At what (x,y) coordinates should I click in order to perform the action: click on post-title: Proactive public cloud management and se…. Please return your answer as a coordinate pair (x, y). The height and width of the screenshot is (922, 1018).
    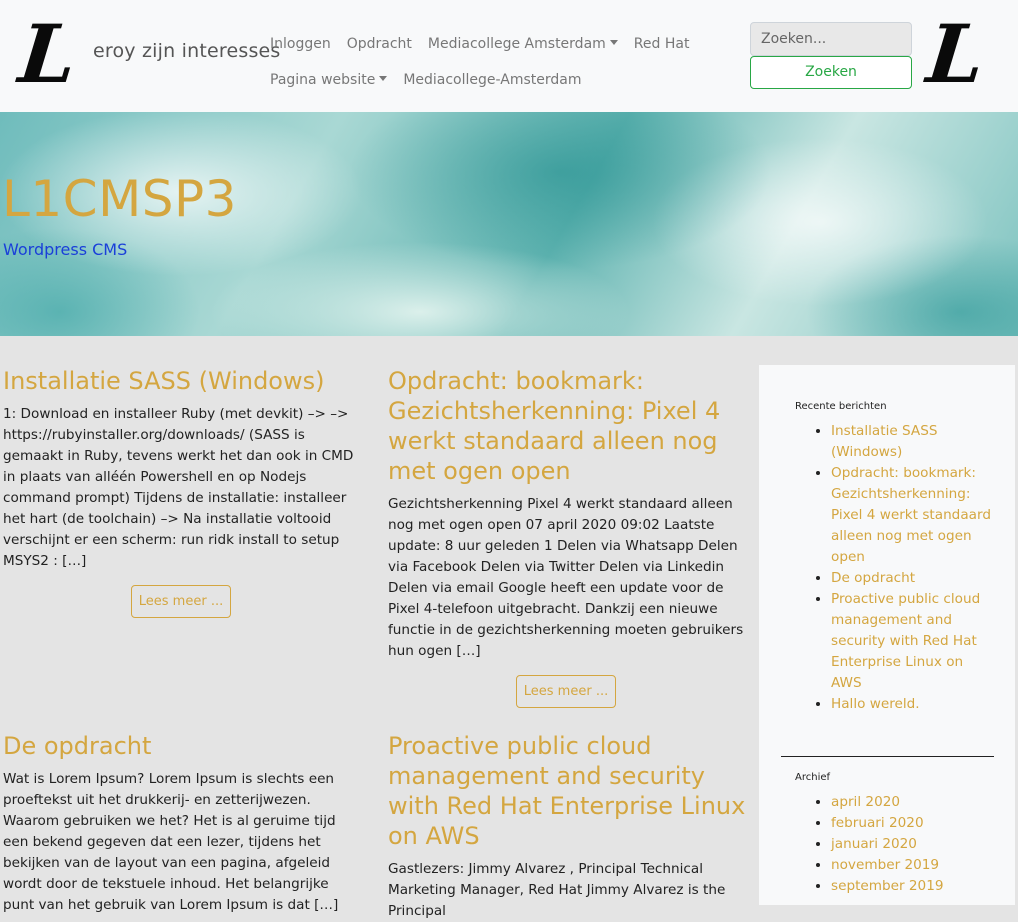
    Looking at the image, I should click on (569, 791).